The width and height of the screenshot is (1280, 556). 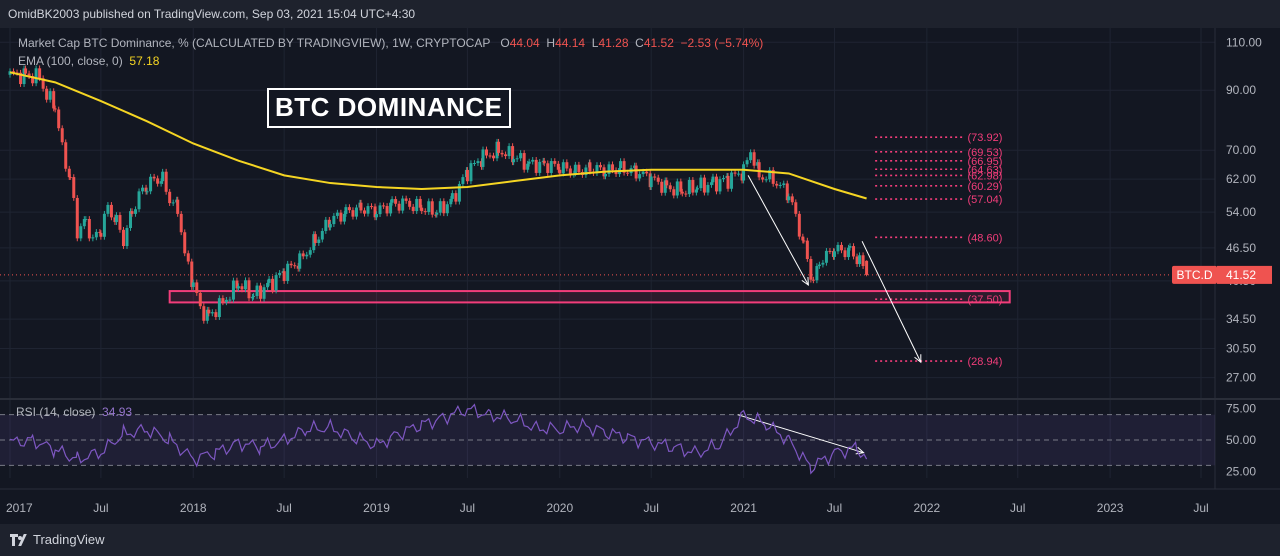 I want to click on trend-arrows, so click(x=829, y=315).